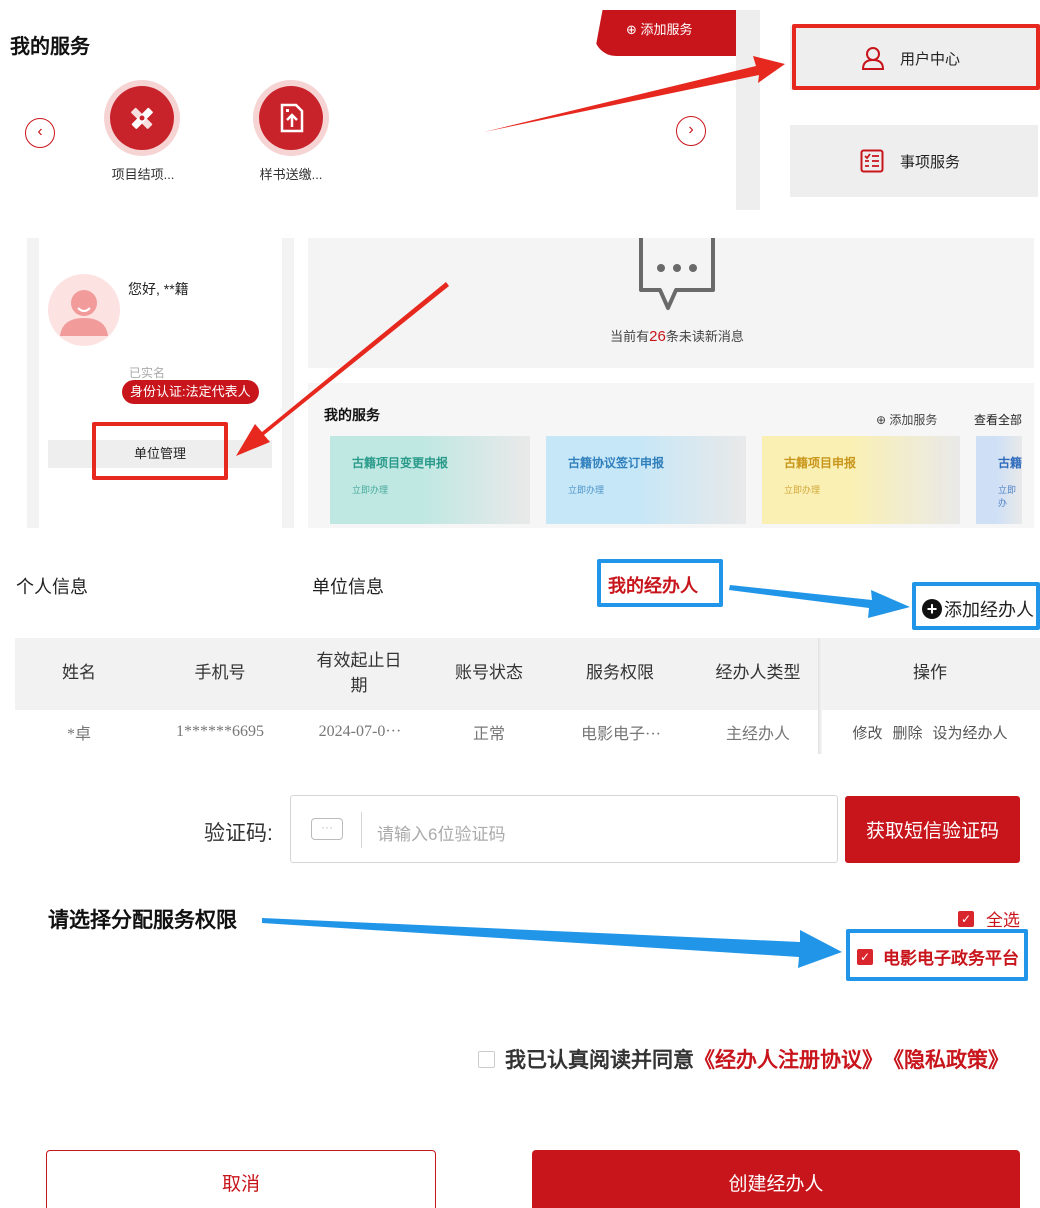  I want to click on code-label: 验证码:, so click(238, 833).